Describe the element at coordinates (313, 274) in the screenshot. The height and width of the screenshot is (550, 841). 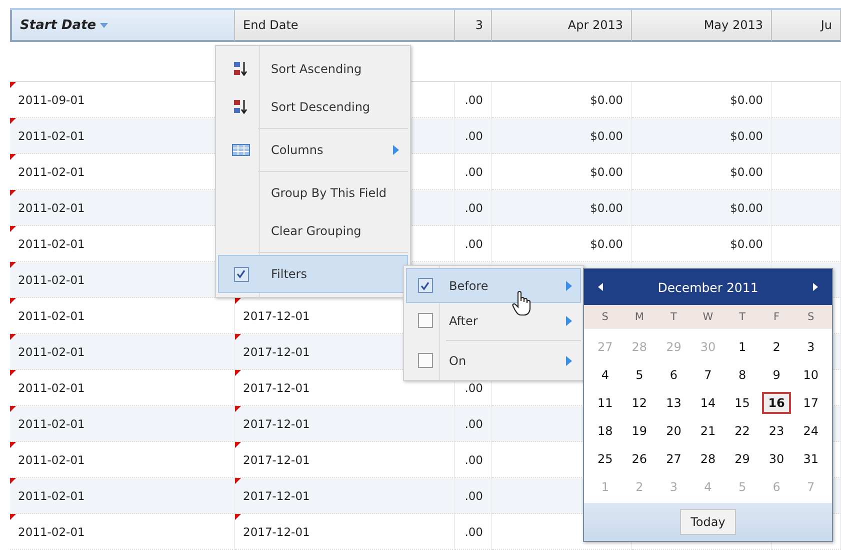
I see `menu-item: Filters` at that location.